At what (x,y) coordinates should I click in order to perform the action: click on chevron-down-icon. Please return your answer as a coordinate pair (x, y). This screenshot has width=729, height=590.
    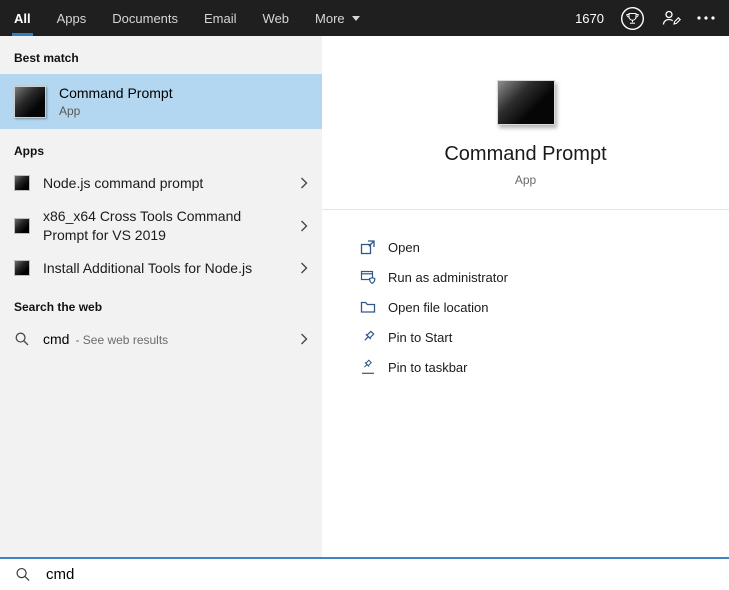
    Looking at the image, I should click on (355, 18).